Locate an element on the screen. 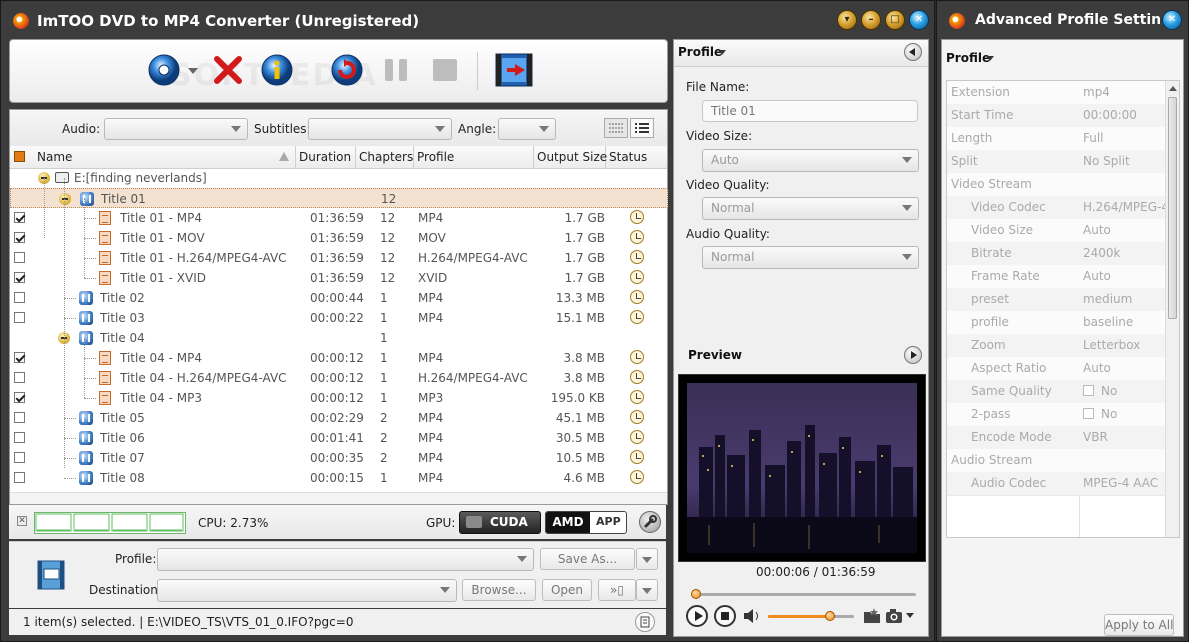  stop-button is located at coordinates (445, 70).